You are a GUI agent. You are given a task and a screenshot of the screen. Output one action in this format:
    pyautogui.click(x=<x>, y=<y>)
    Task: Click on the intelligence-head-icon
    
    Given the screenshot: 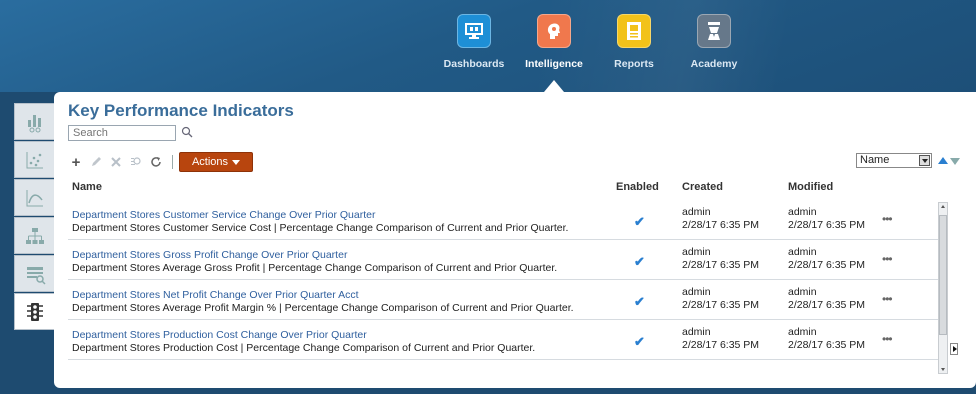 What is the action you would take?
    pyautogui.click(x=554, y=31)
    